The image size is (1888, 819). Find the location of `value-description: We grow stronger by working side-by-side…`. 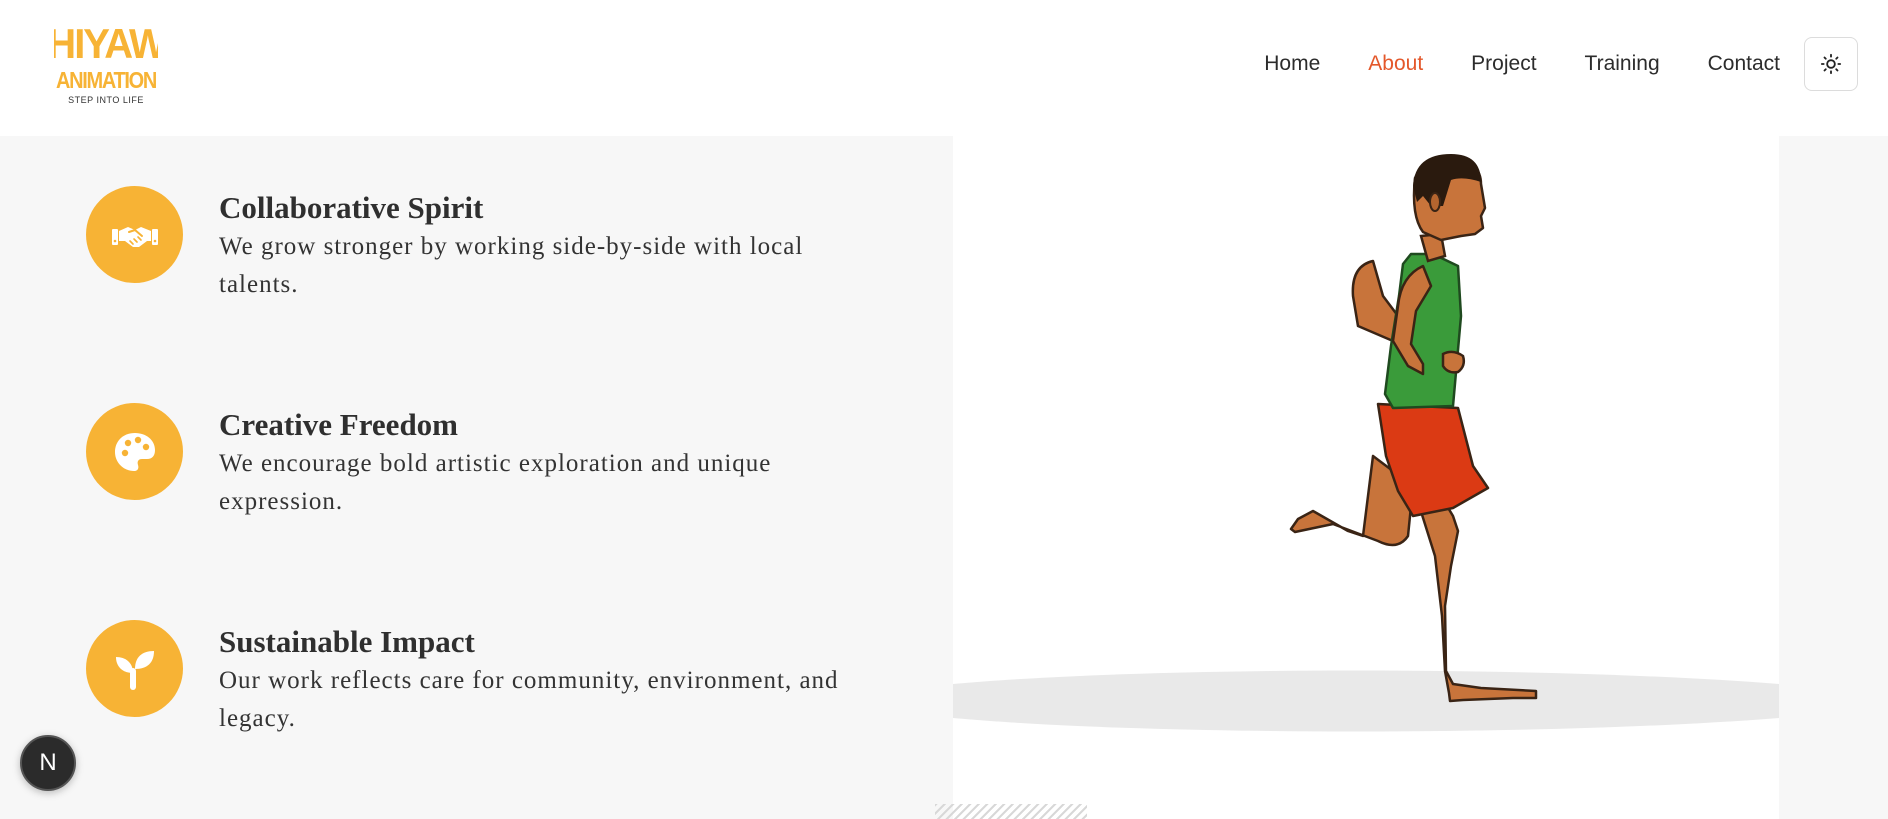

value-description: We grow stronger by working side-by-side… is located at coordinates (511, 265).